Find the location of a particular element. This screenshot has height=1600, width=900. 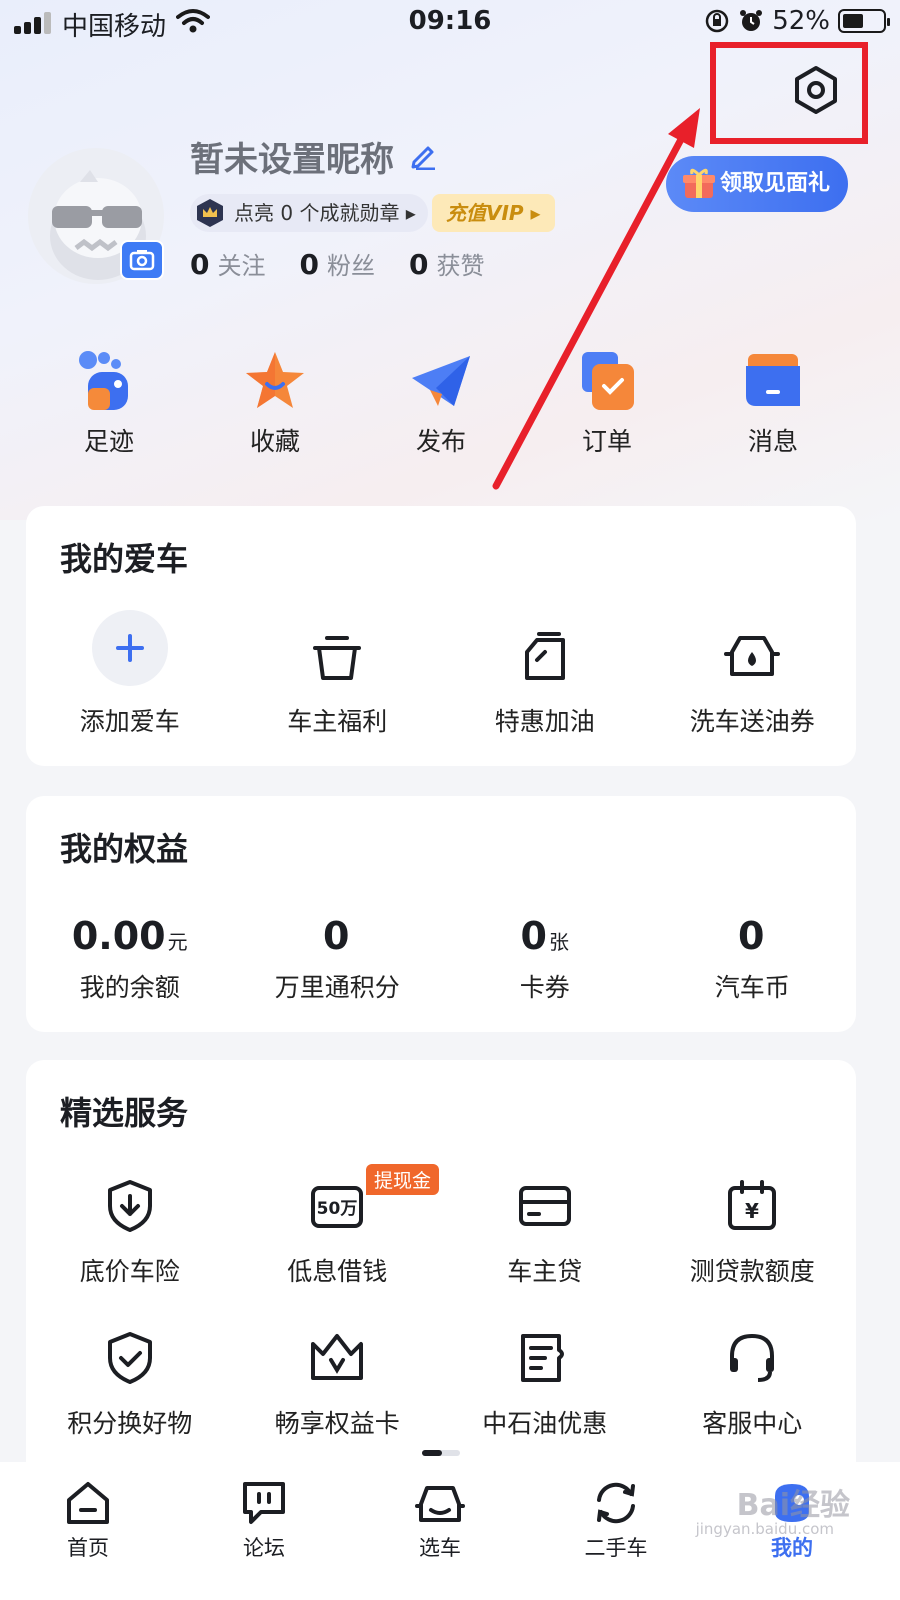

gift-icon is located at coordinates (699, 183).